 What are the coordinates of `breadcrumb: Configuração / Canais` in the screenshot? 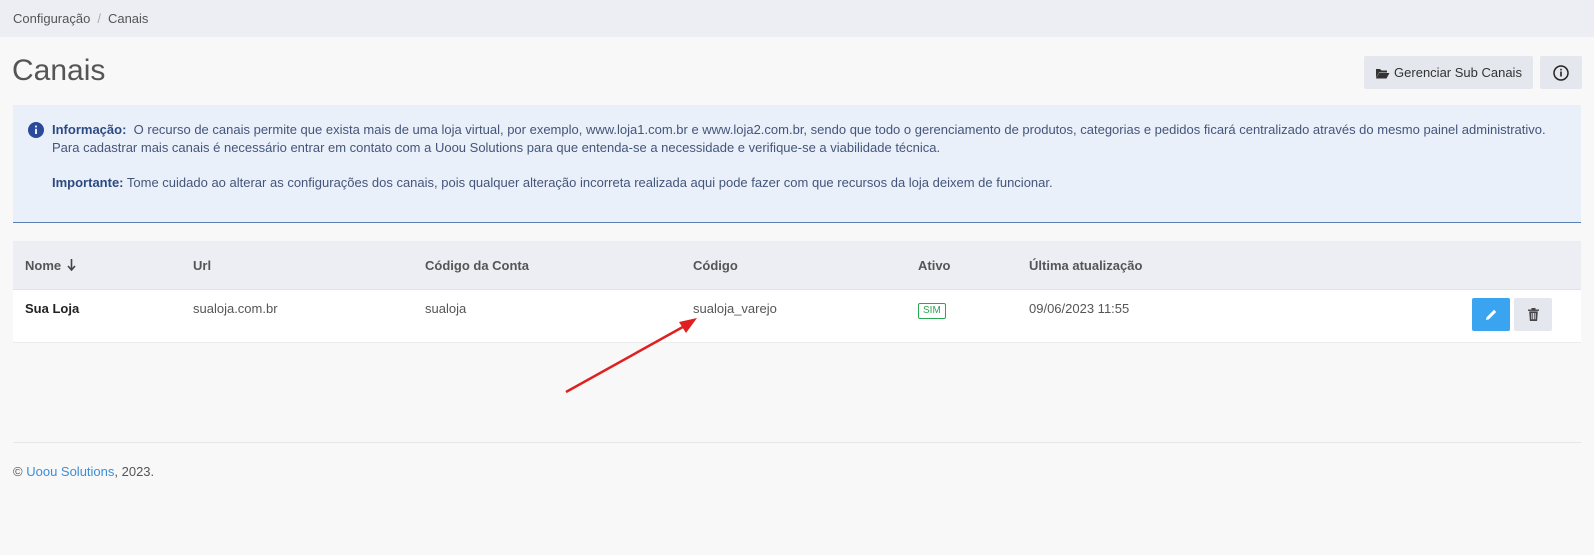 It's located at (797, 18).